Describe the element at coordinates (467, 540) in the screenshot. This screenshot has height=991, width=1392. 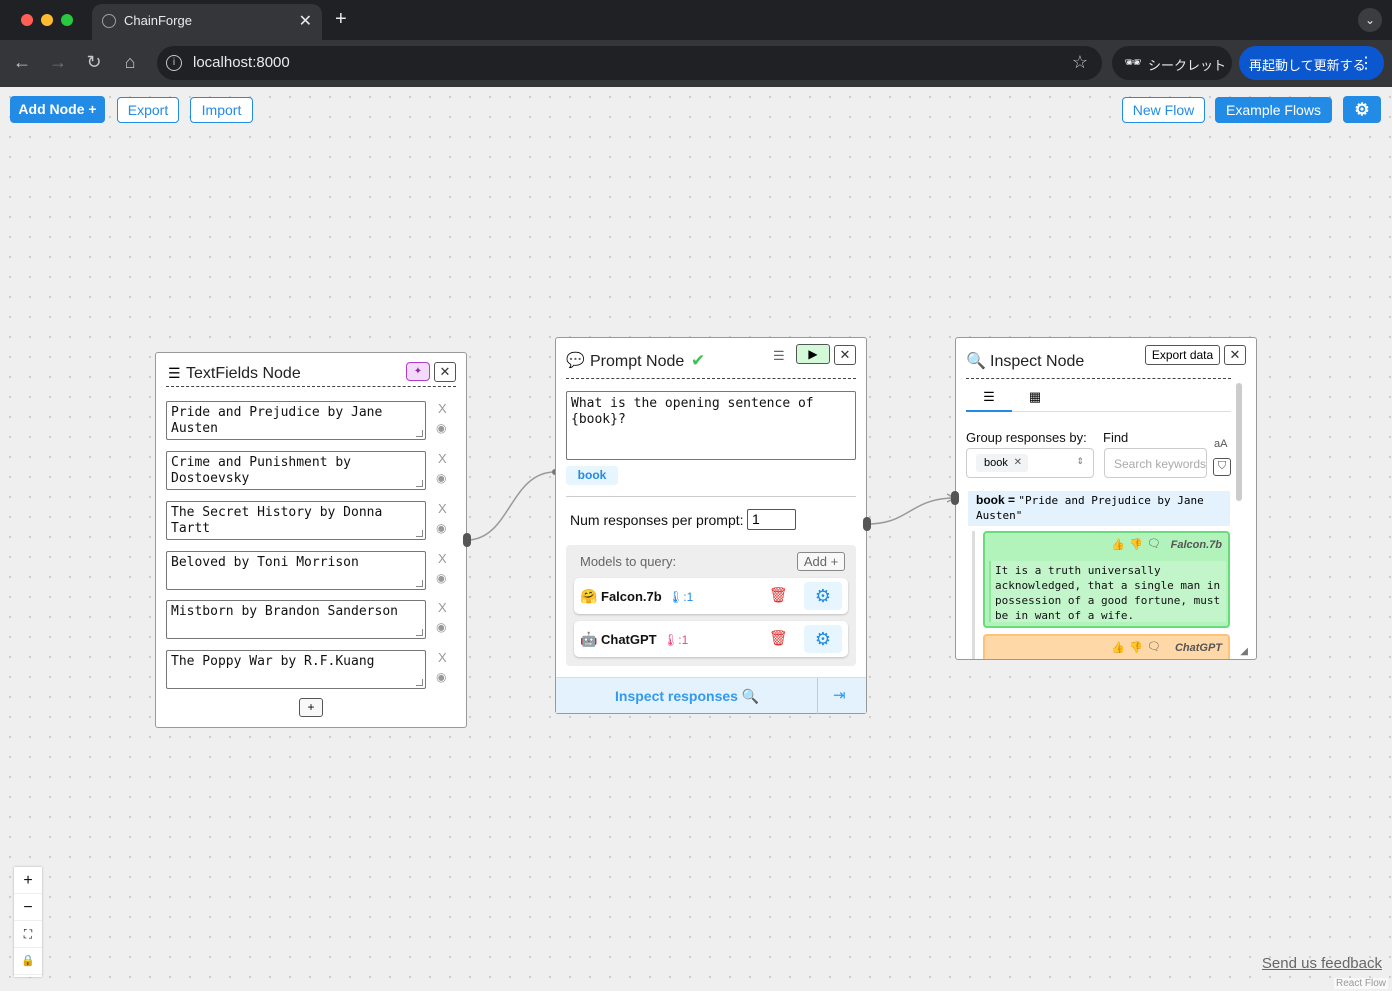
I see `textfields-output-handle` at that location.